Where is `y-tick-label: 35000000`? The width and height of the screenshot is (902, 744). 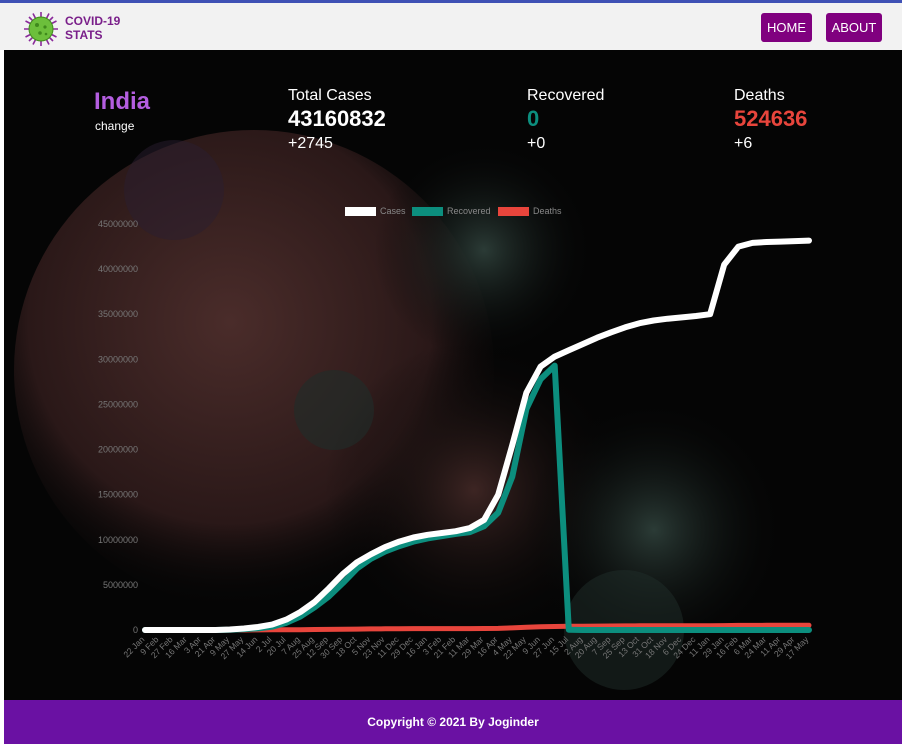
y-tick-label: 35000000 is located at coordinates (118, 314).